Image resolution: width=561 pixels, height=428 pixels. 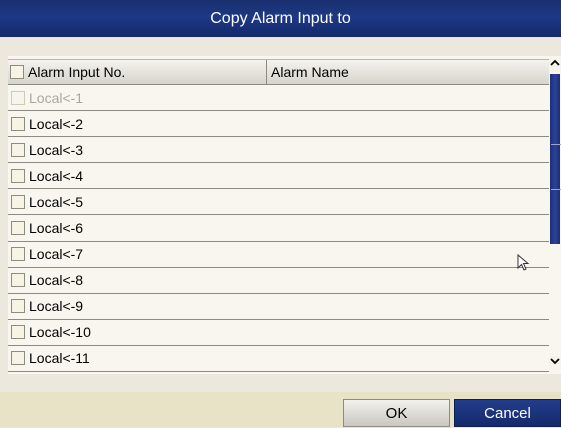 I want to click on table-row: Local<-8, so click(x=278, y=281).